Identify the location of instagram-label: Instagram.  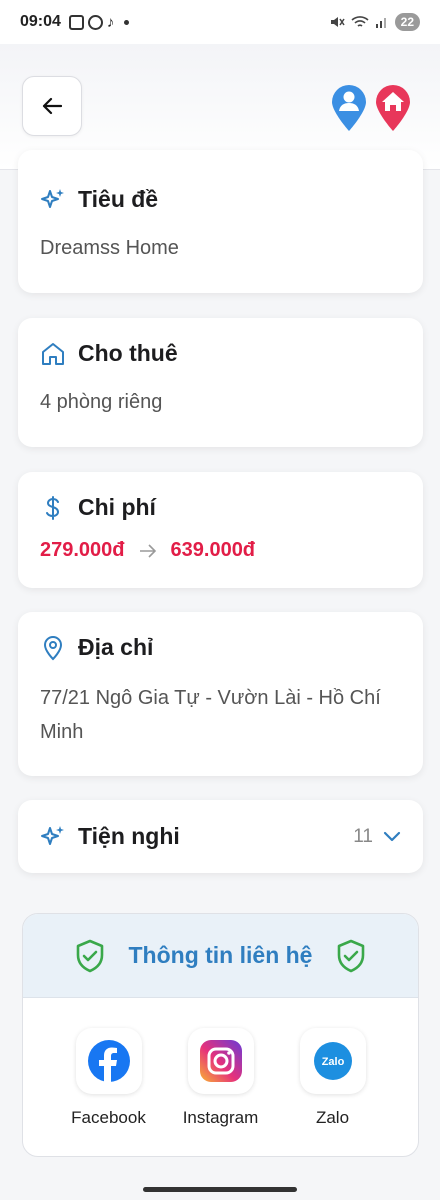
(220, 1117).